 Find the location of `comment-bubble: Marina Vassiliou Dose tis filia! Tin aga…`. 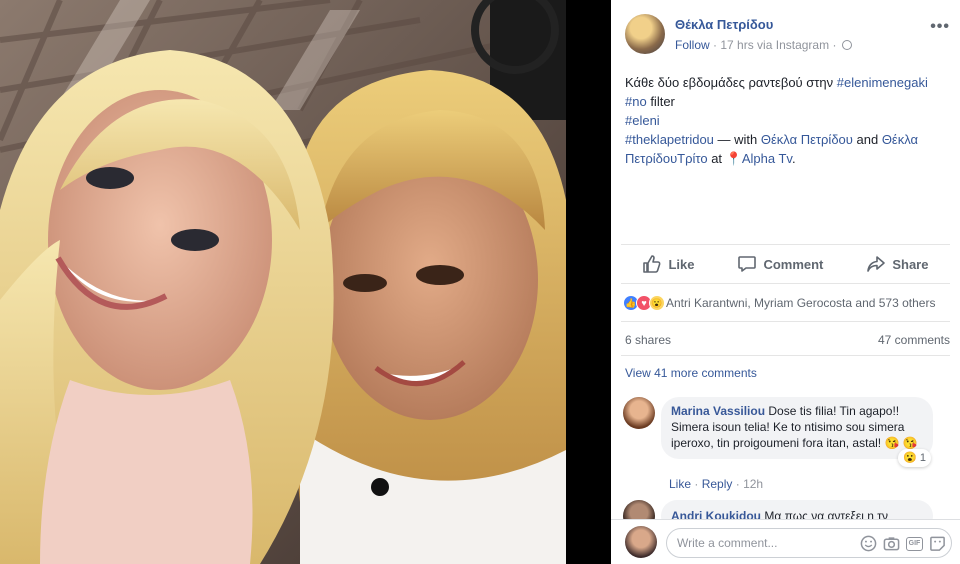

comment-bubble: Marina Vassiliou Dose tis filia! Tin aga… is located at coordinates (797, 432).